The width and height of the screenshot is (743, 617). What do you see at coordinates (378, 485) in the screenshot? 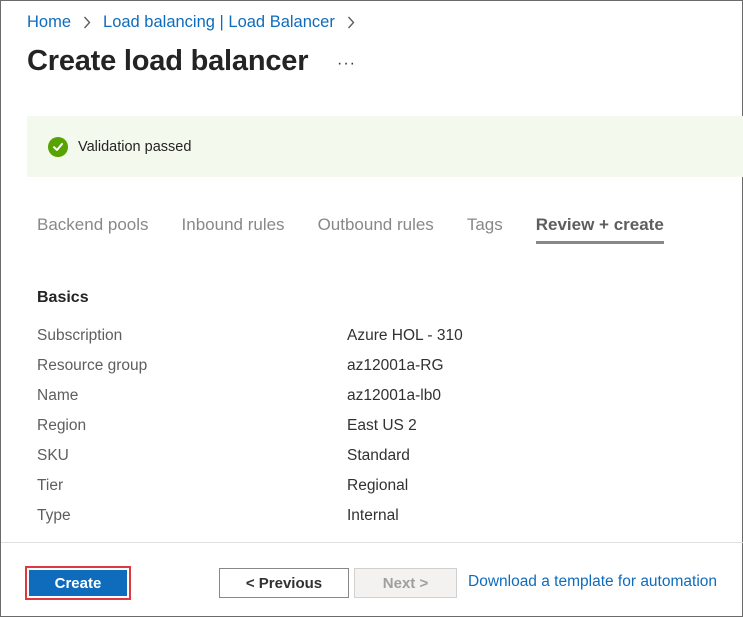
I see `summary-value: Regional` at bounding box center [378, 485].